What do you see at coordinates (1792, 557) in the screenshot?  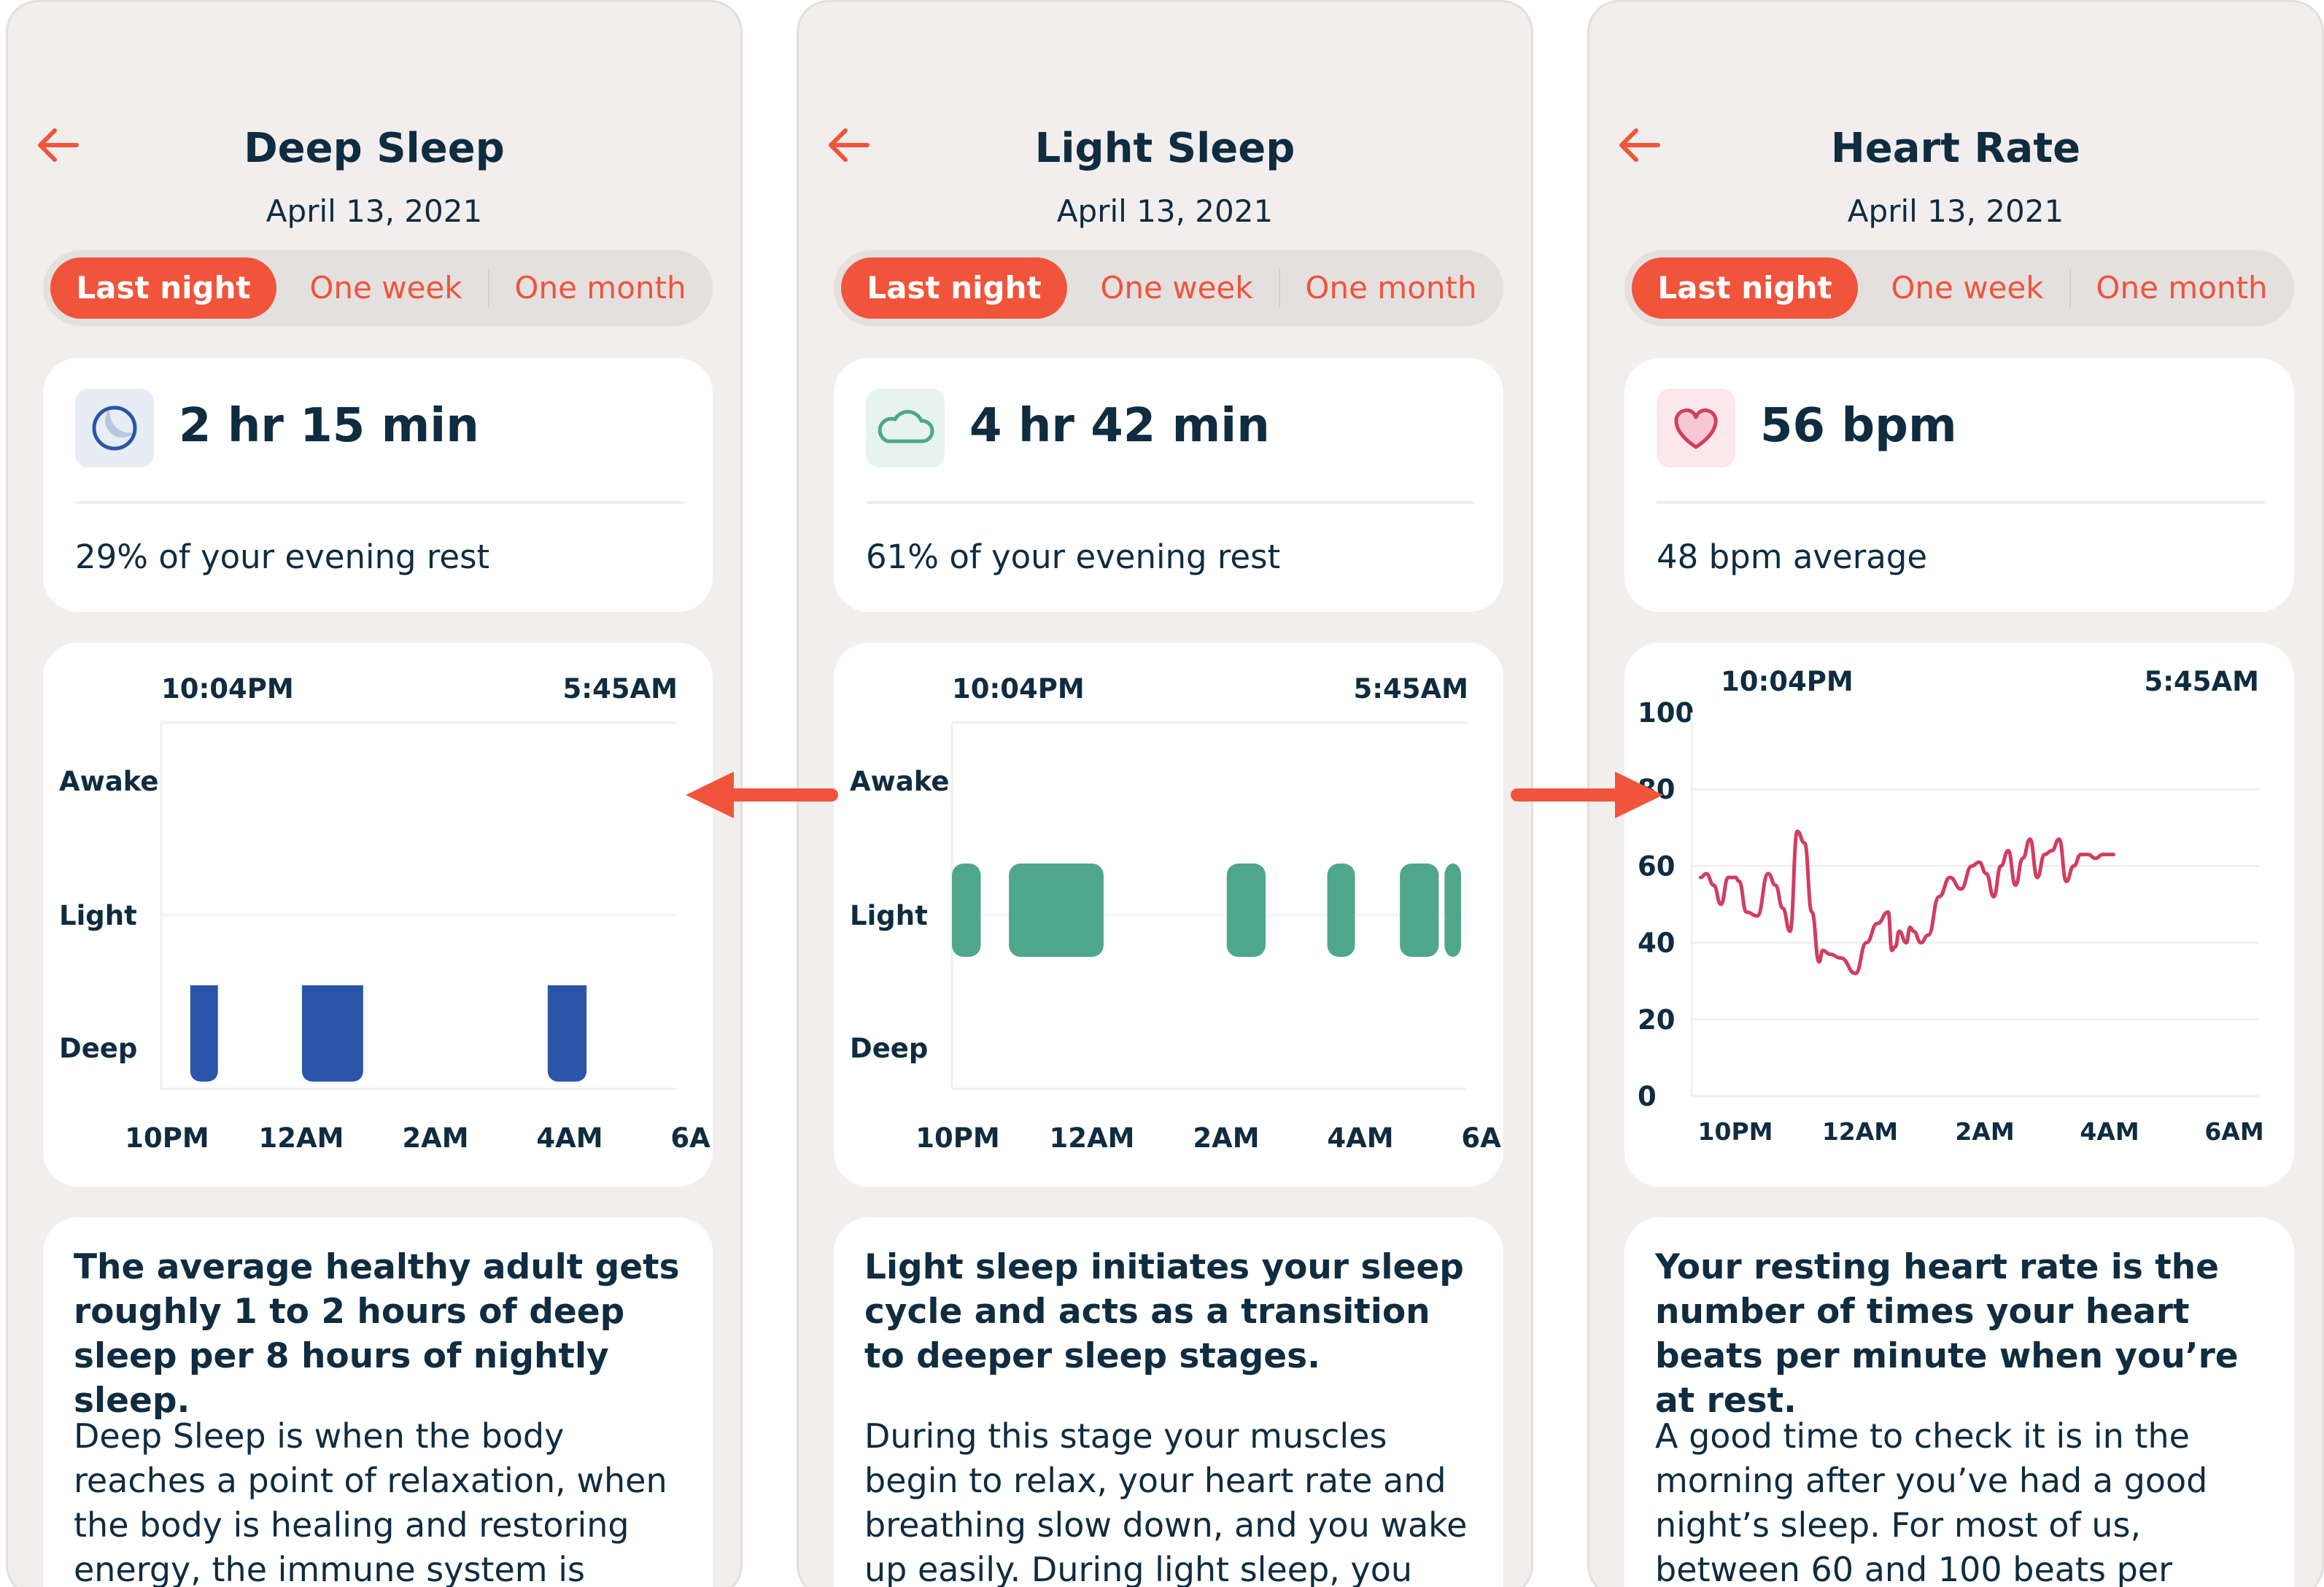 I see `metric-subtitle: 48 bpm average` at bounding box center [1792, 557].